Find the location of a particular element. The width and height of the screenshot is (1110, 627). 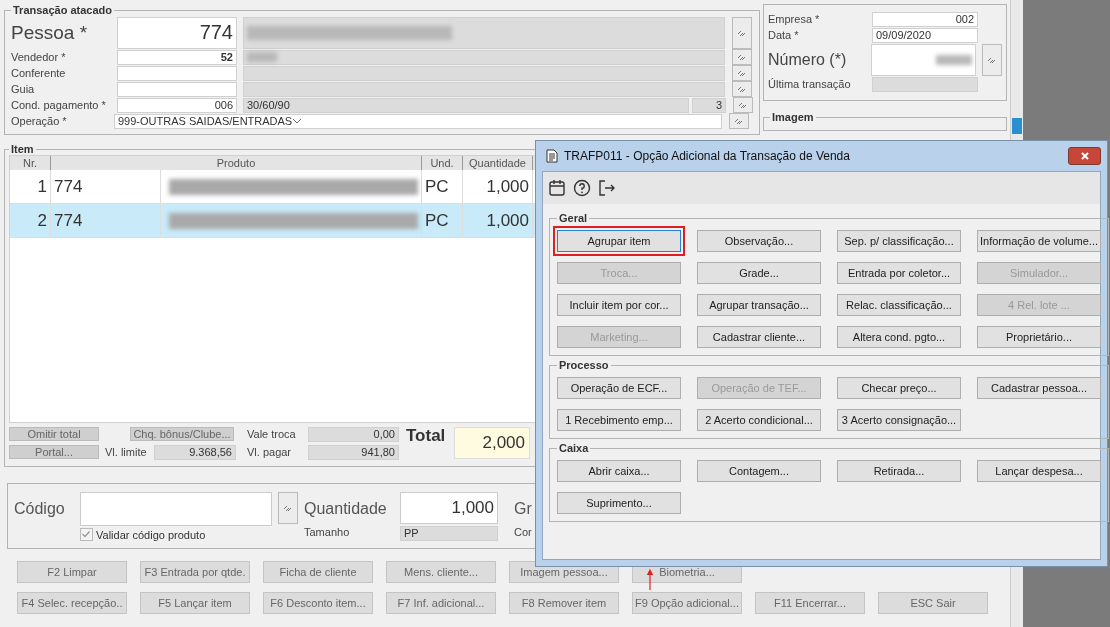

total-label: Total is located at coordinates (426, 436).